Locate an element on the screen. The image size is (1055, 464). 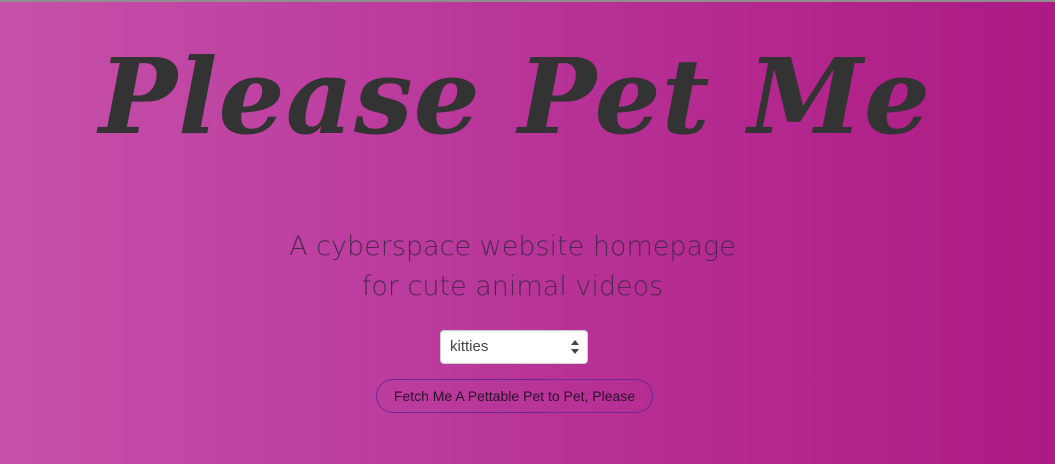
up-down-arrows-icon is located at coordinates (575, 347).